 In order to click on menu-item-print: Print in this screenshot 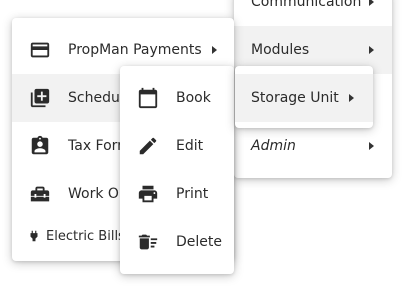, I will do `click(177, 194)`.